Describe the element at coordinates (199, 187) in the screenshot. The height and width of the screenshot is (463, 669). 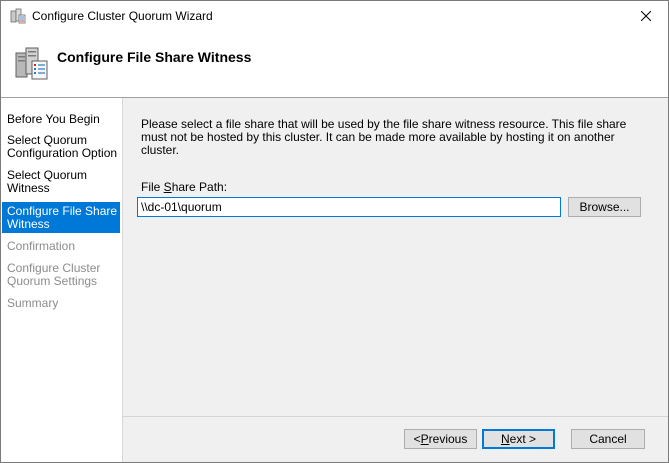
I see `label-text: hare Path:` at that location.